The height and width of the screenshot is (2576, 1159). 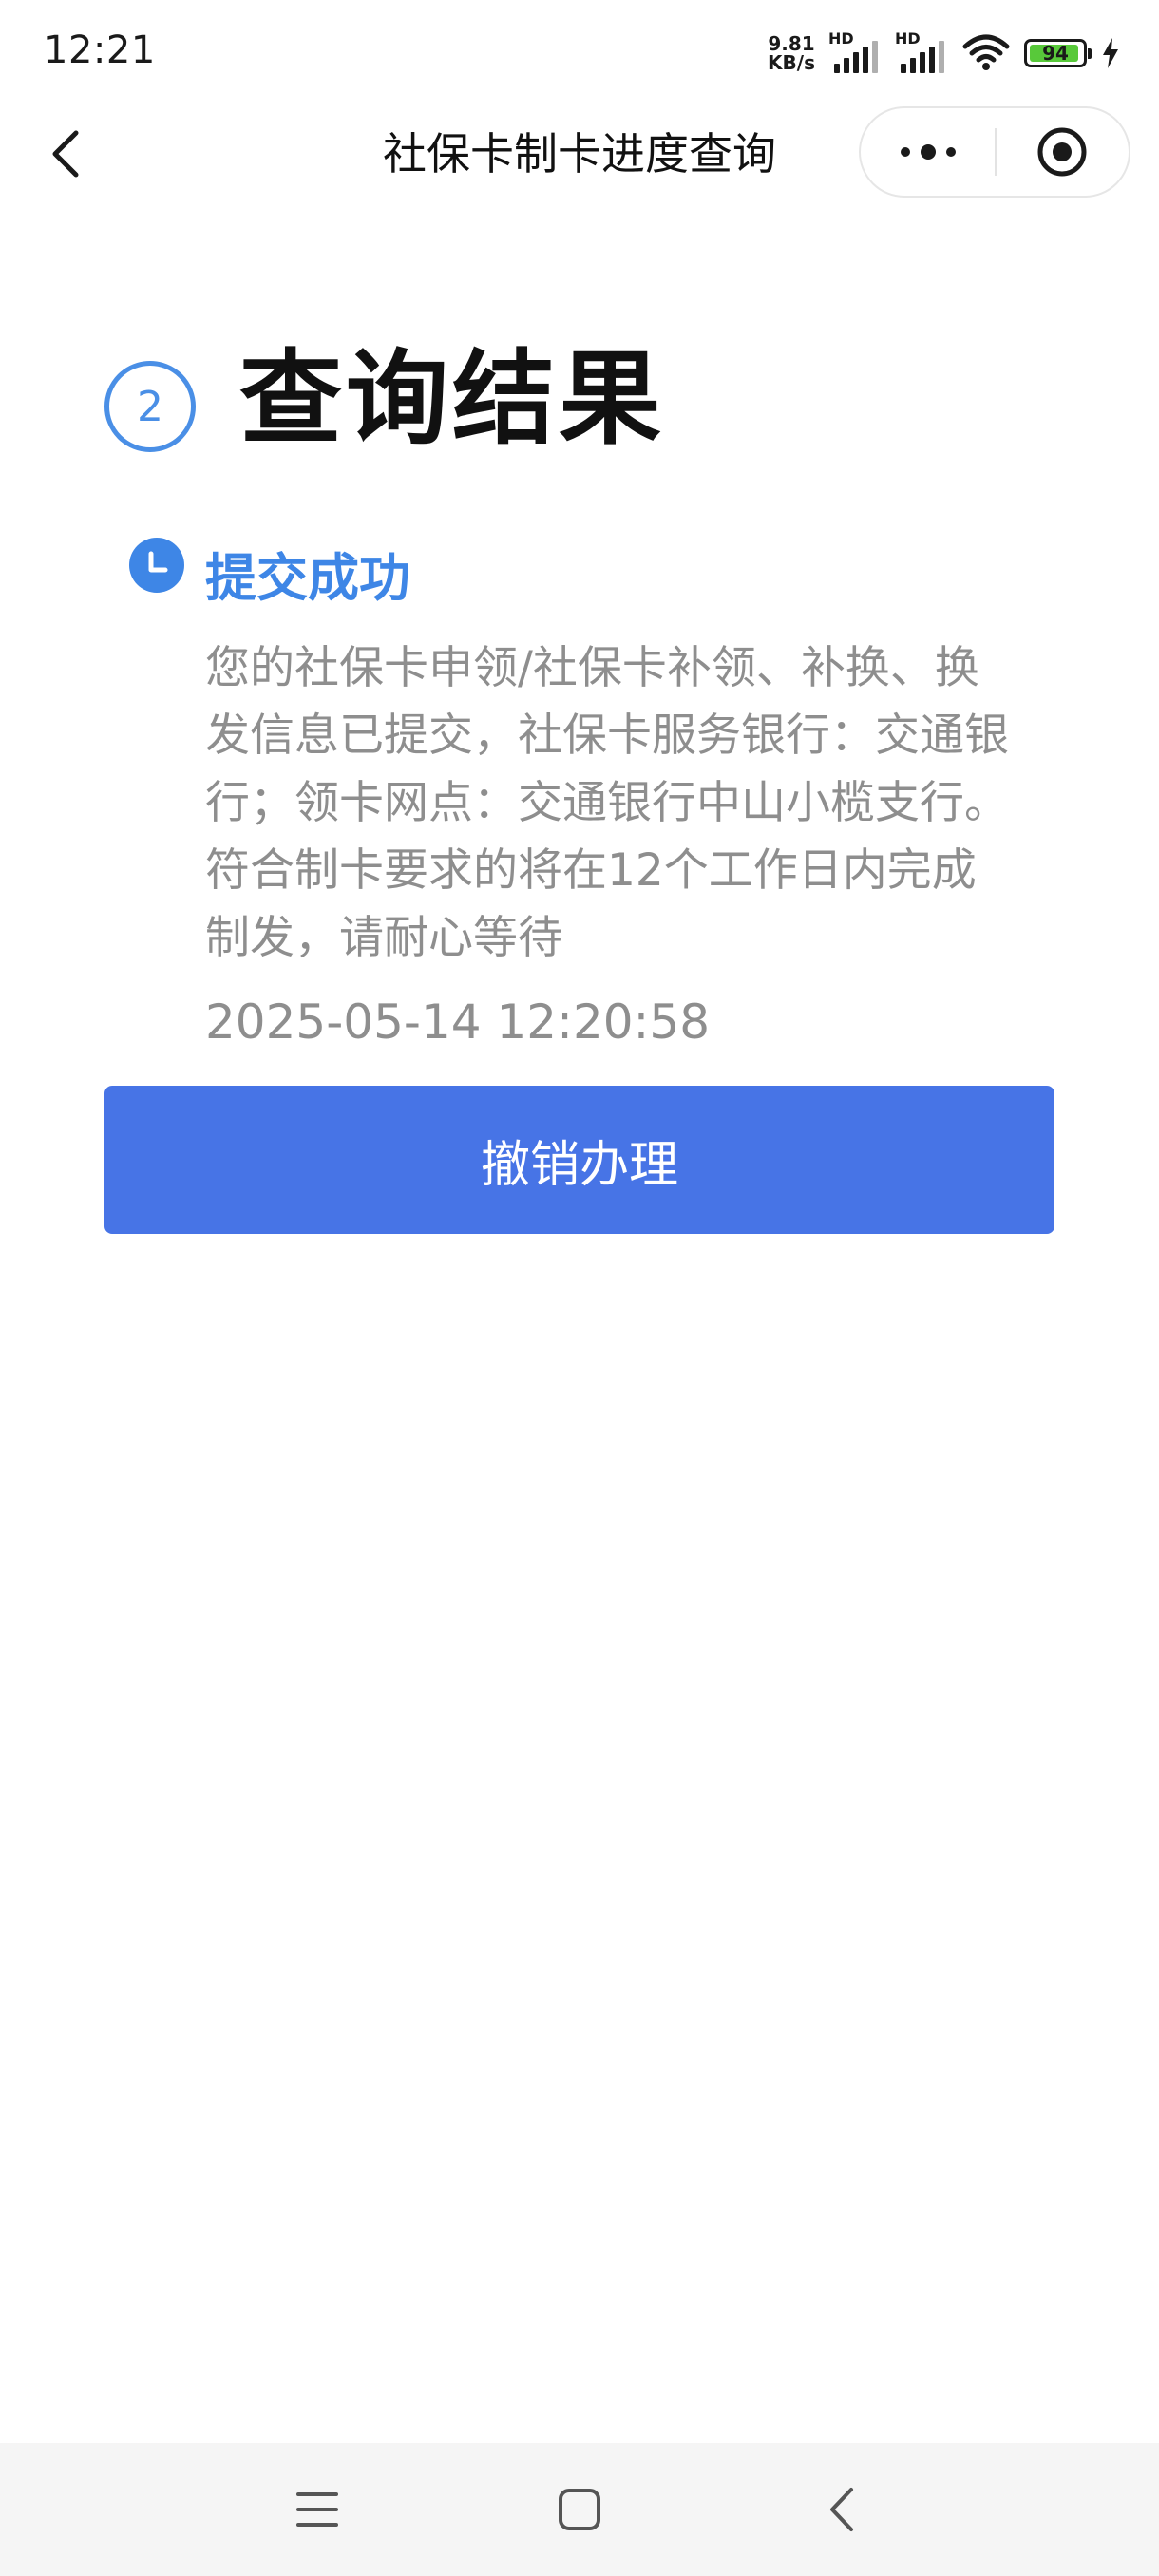 I want to click on network-speed-unit: KB/s, so click(x=791, y=62).